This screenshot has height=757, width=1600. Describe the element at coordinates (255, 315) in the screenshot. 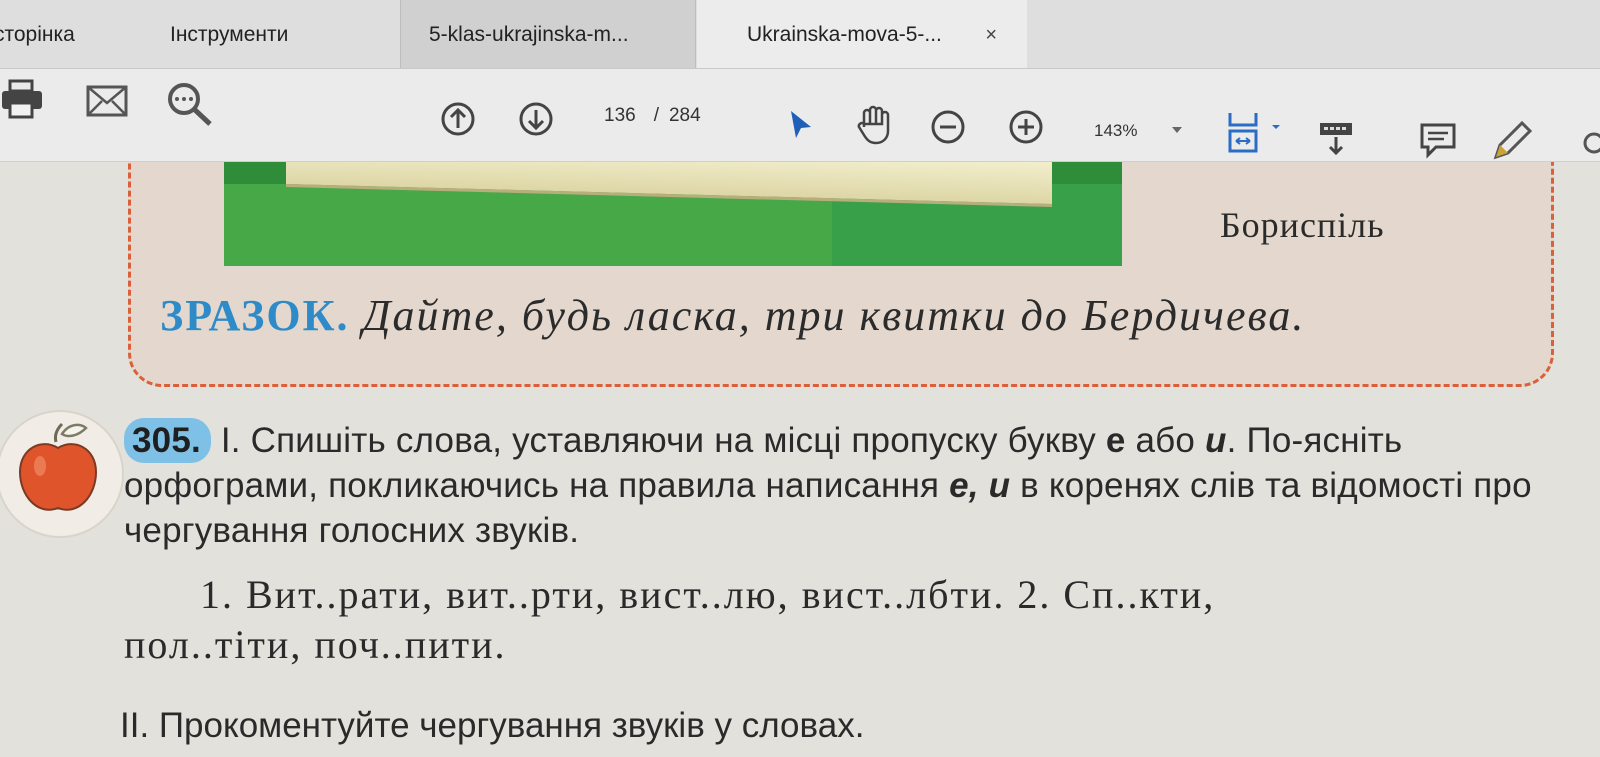

I see `sample-label: ЗРАЗОК.` at that location.